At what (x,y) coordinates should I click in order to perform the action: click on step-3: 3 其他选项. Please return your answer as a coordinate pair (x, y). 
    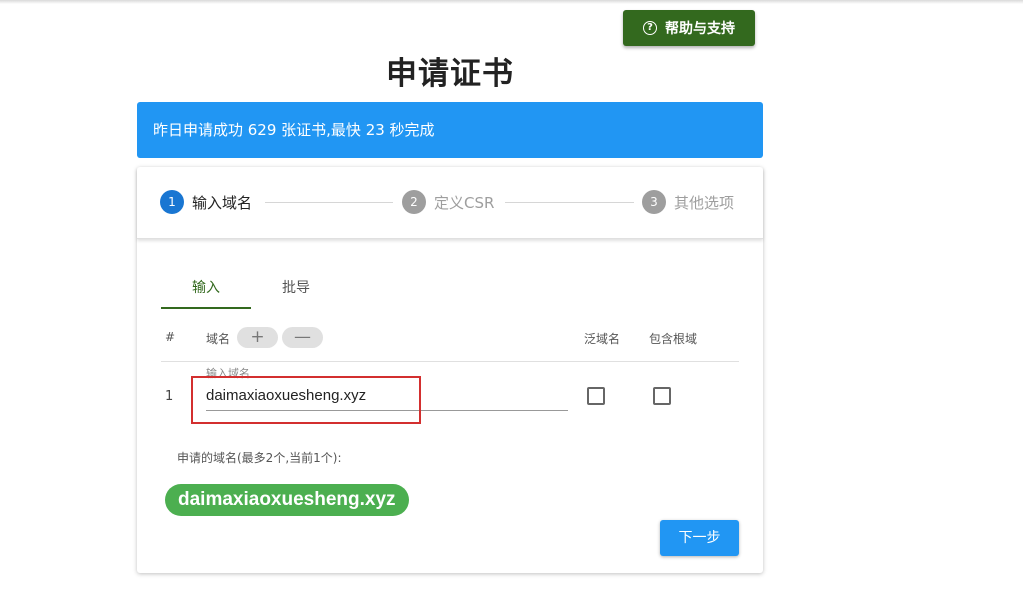
    Looking at the image, I should click on (688, 202).